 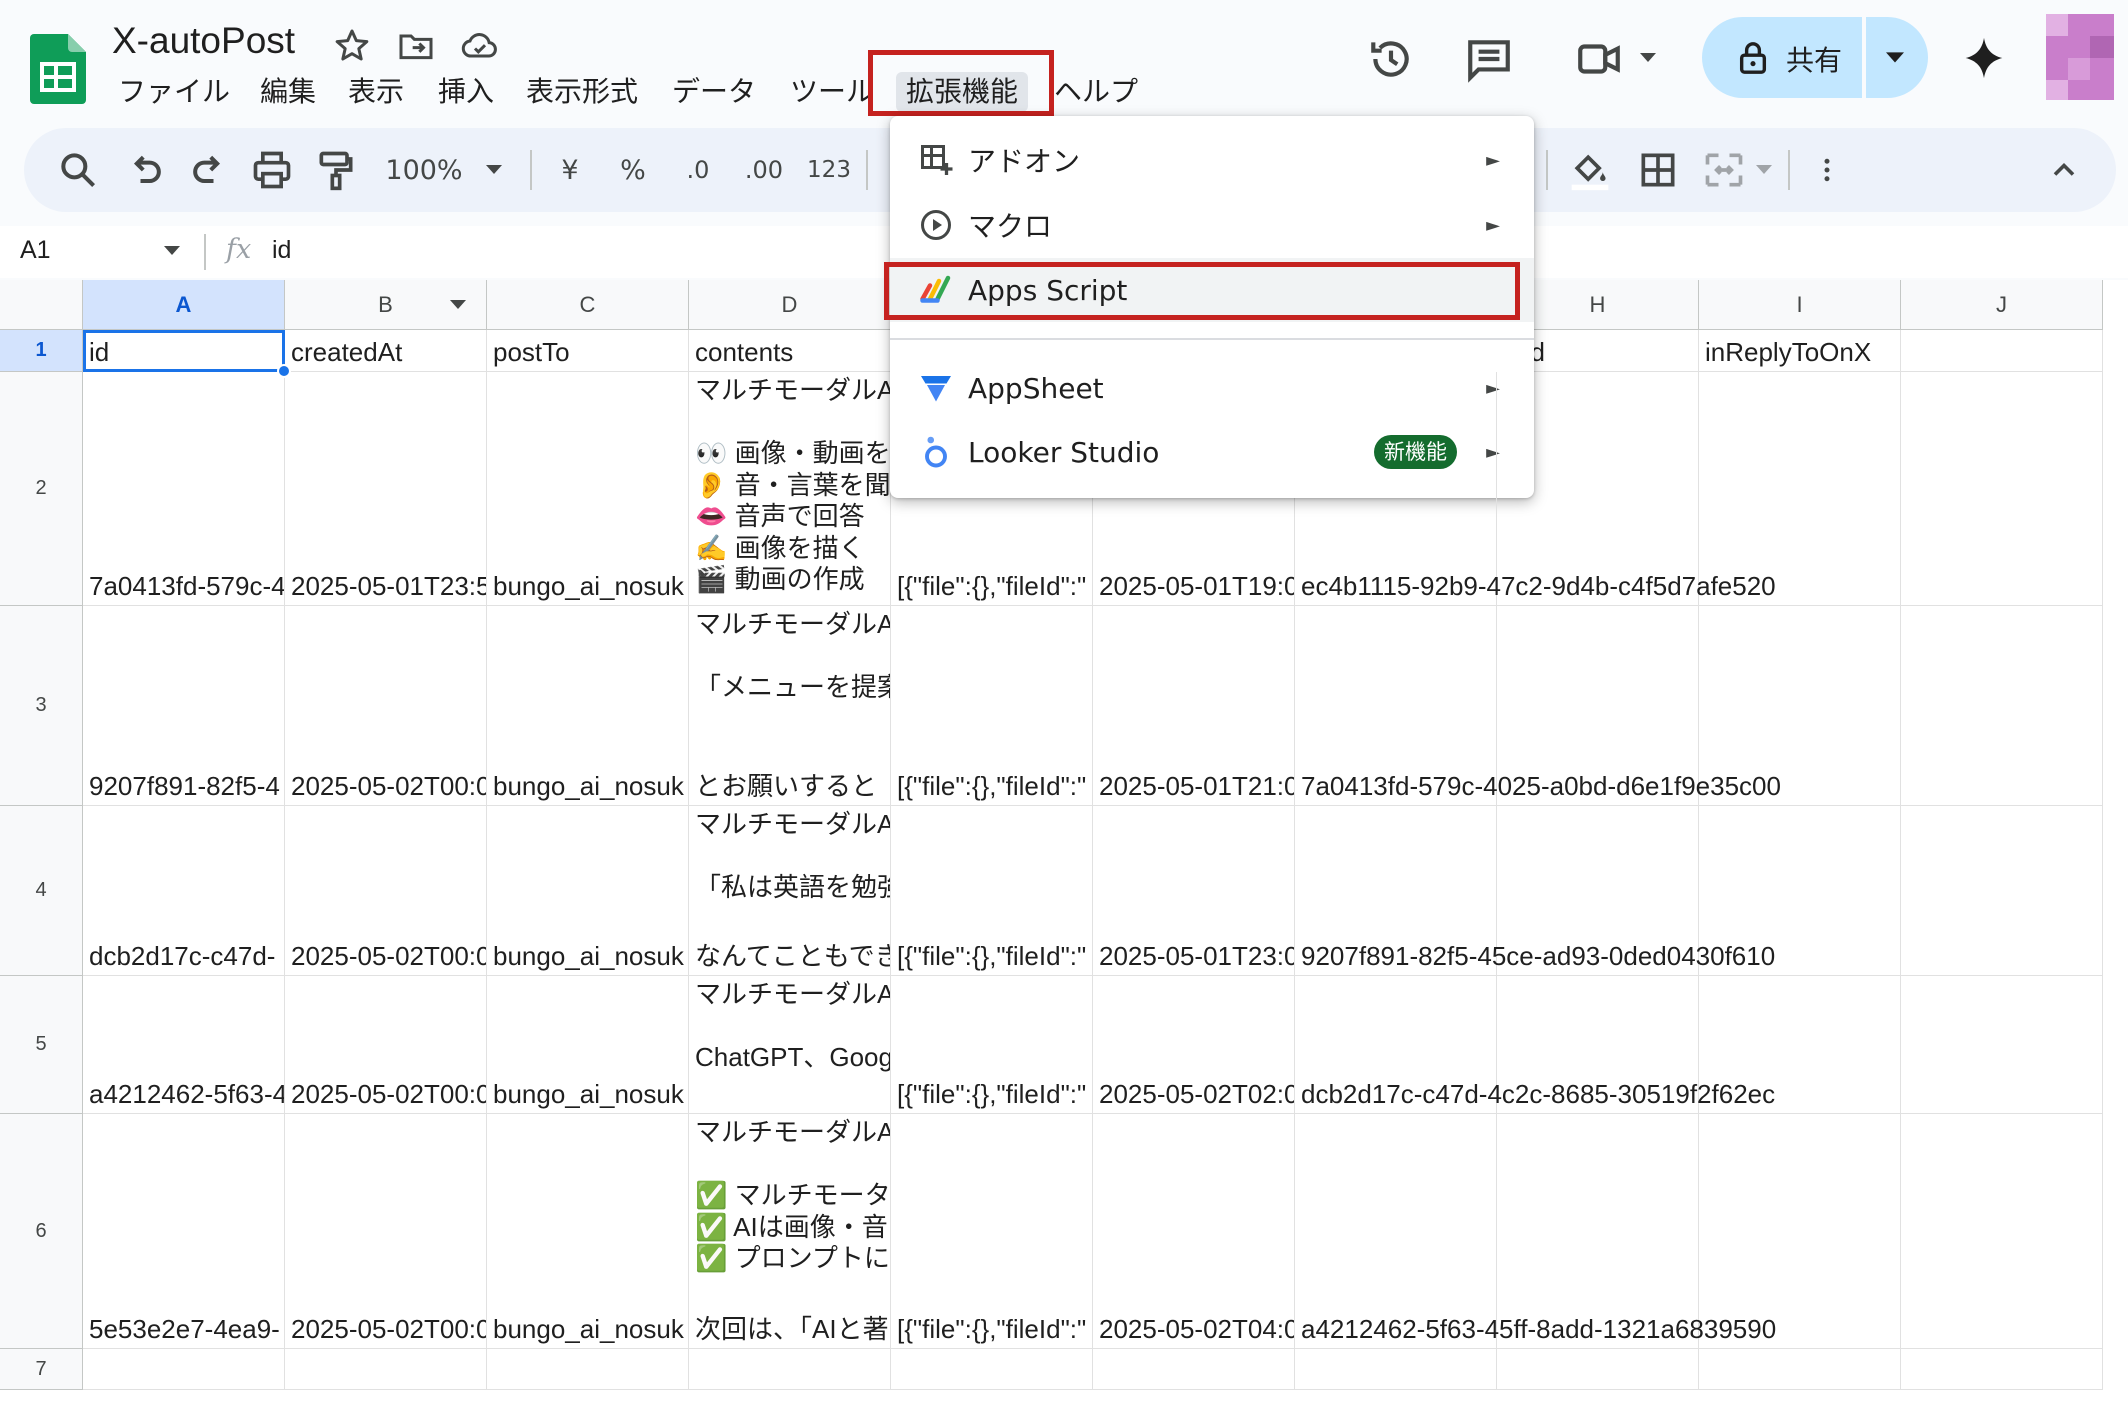 What do you see at coordinates (386, 891) in the screenshot?
I see `cell-b4: 2025-05-02T00:0` at bounding box center [386, 891].